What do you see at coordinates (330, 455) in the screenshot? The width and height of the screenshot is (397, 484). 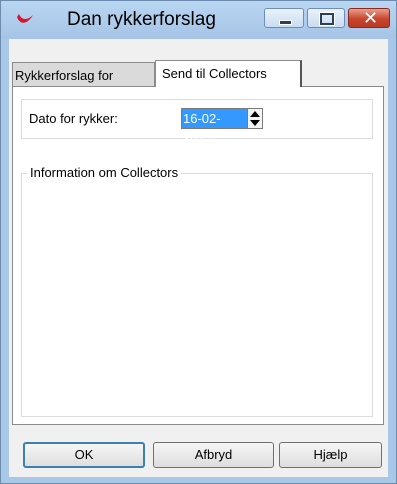 I see `help-button: Hjælp` at bounding box center [330, 455].